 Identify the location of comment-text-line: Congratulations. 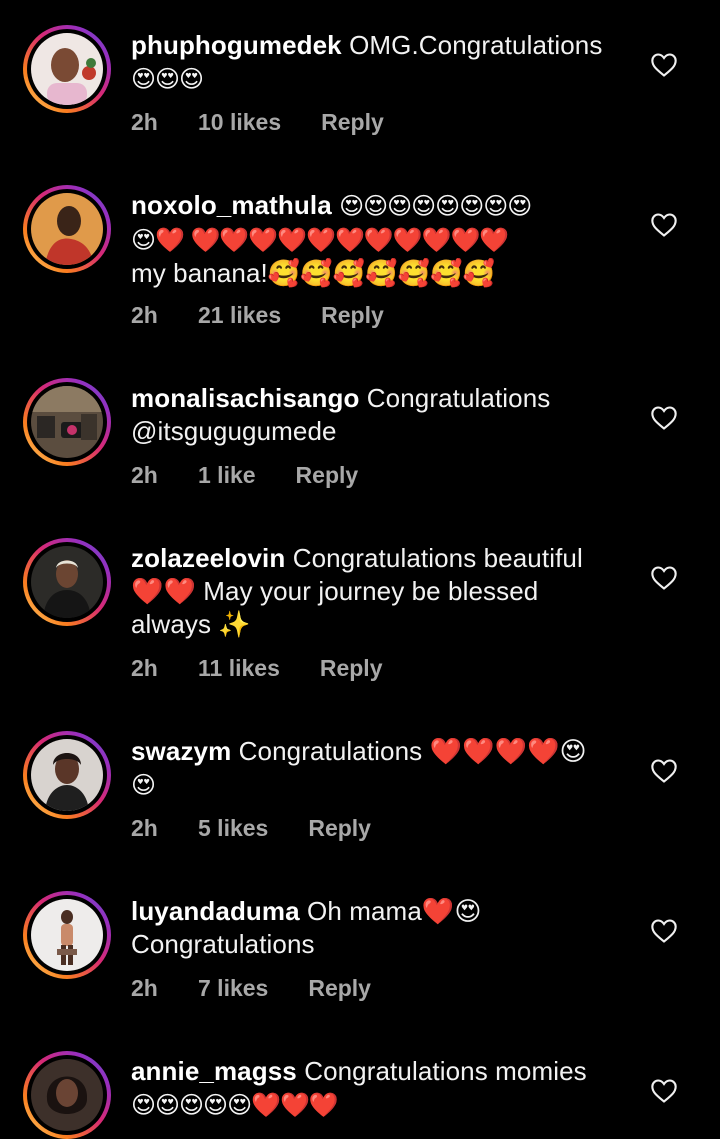
(223, 944).